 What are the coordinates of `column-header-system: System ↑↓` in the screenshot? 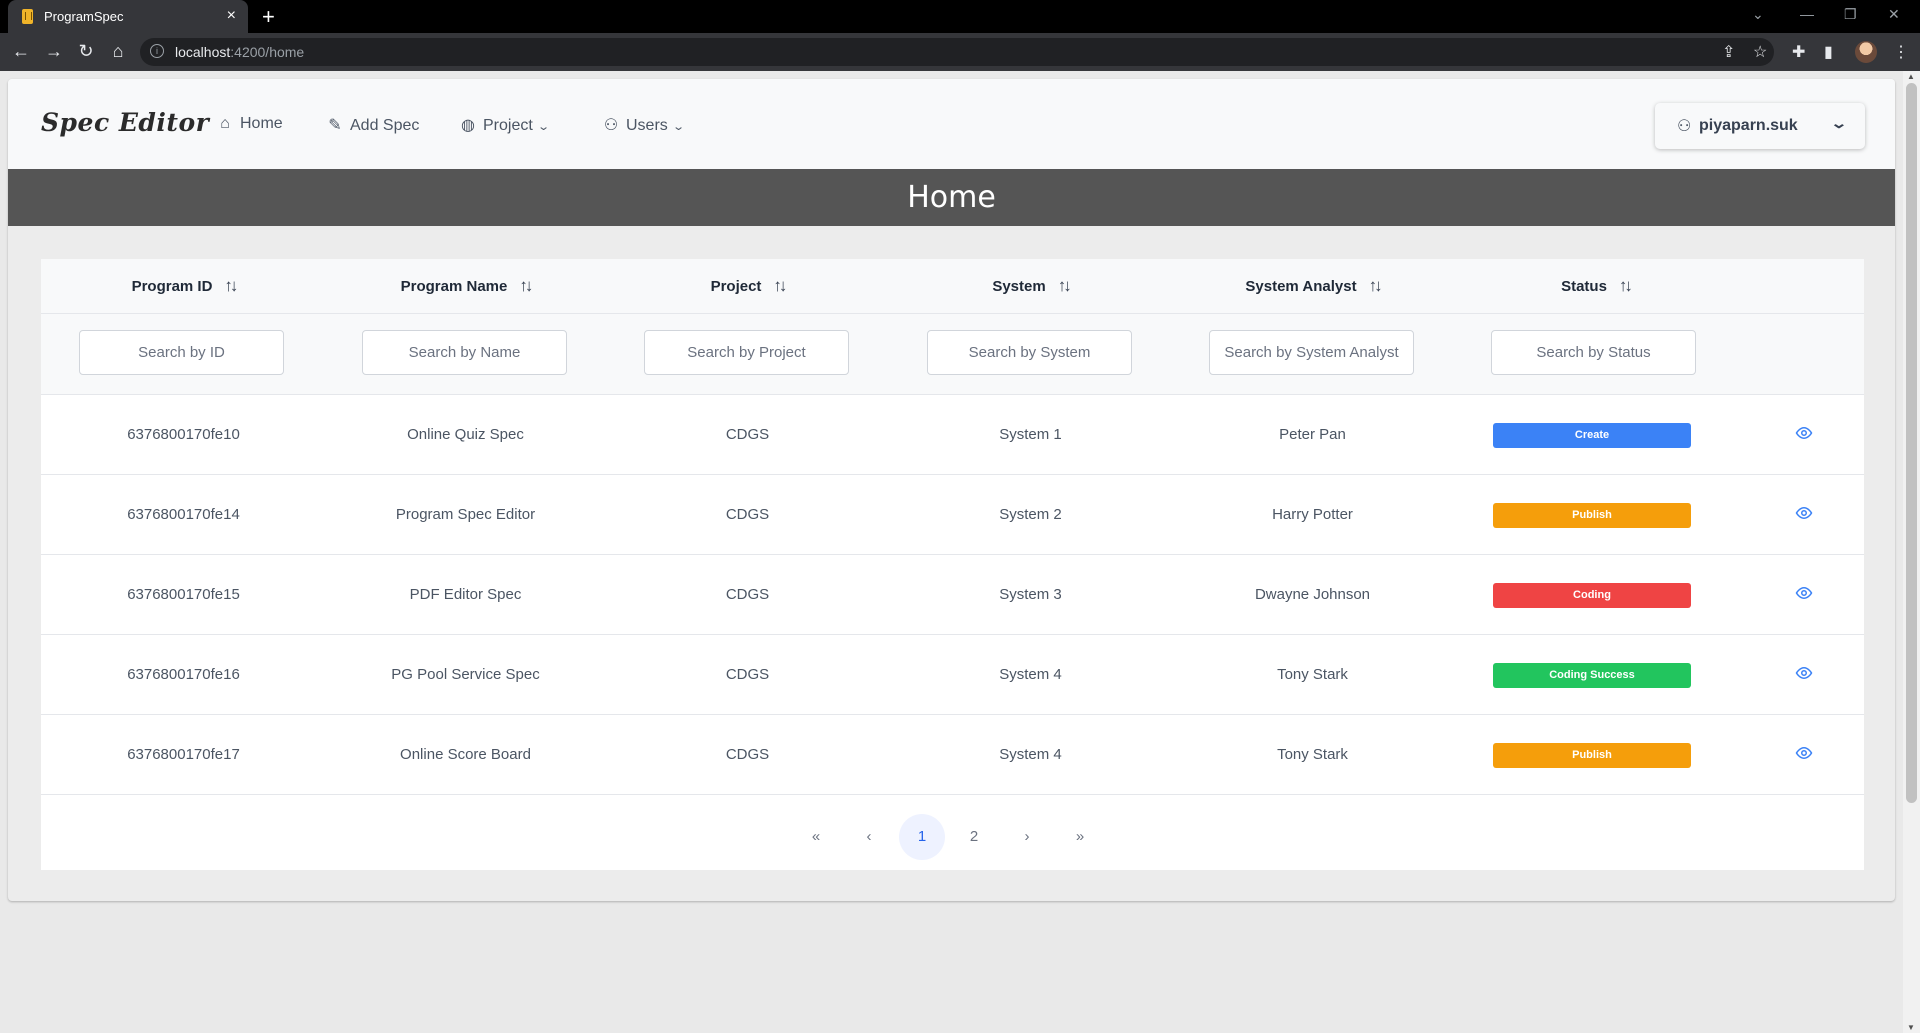 It's located at (1030, 286).